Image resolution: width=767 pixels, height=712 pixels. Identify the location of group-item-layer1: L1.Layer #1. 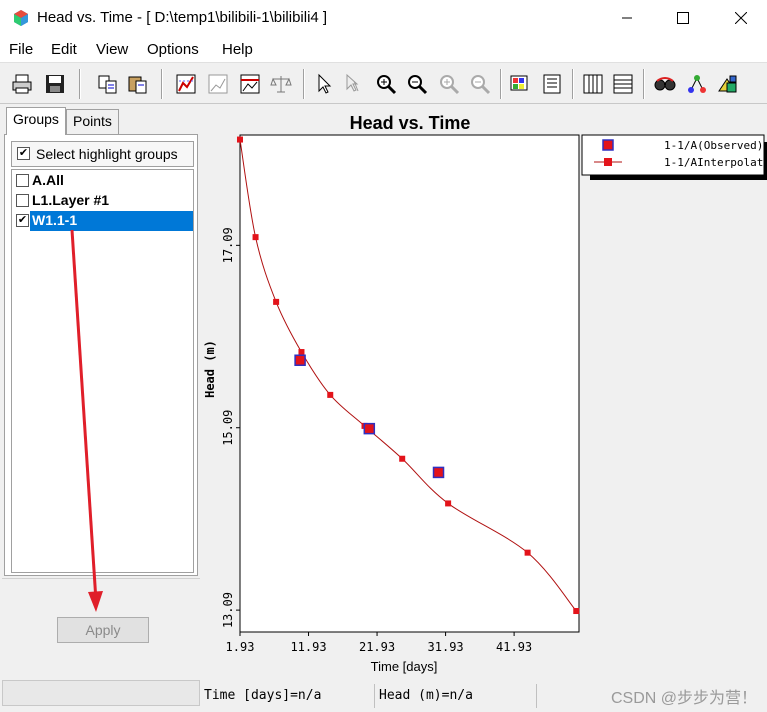
(103, 201).